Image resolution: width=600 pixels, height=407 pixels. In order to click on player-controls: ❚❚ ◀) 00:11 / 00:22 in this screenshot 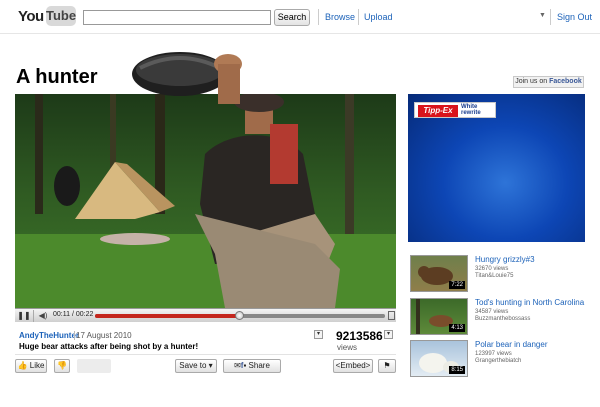, I will do `click(205, 315)`.